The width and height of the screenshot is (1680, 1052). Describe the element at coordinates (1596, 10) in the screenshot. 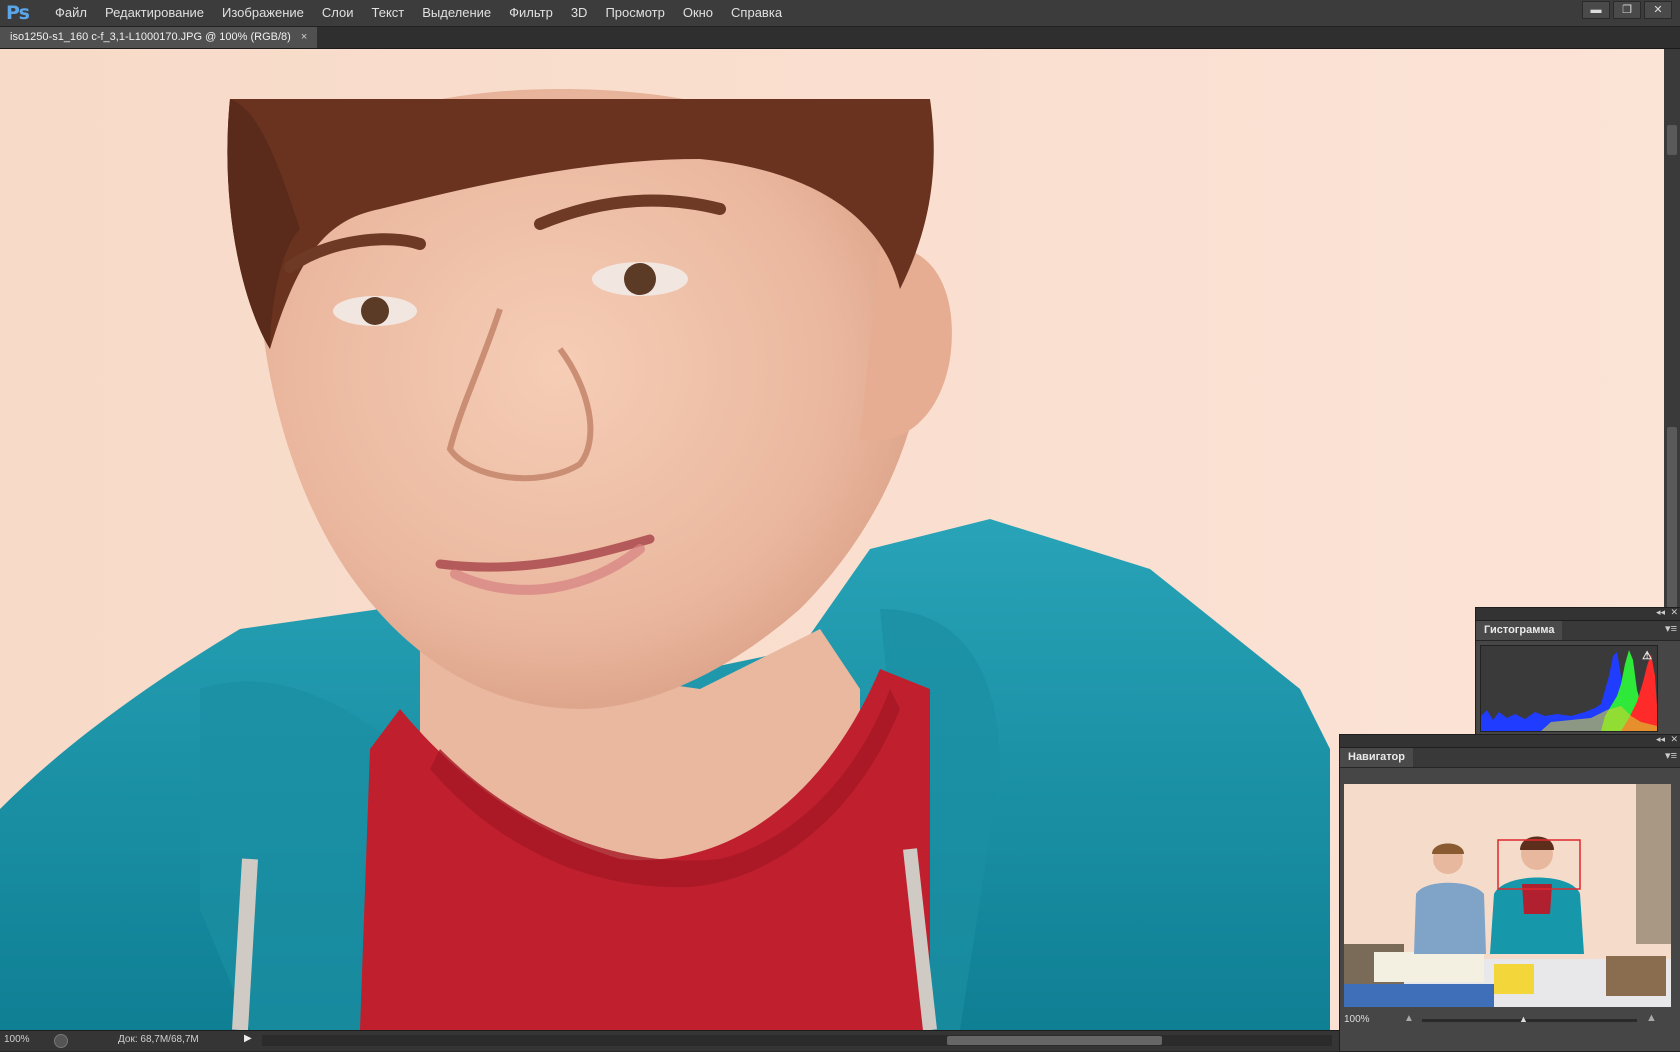

I see `minimize-button: ▬` at that location.